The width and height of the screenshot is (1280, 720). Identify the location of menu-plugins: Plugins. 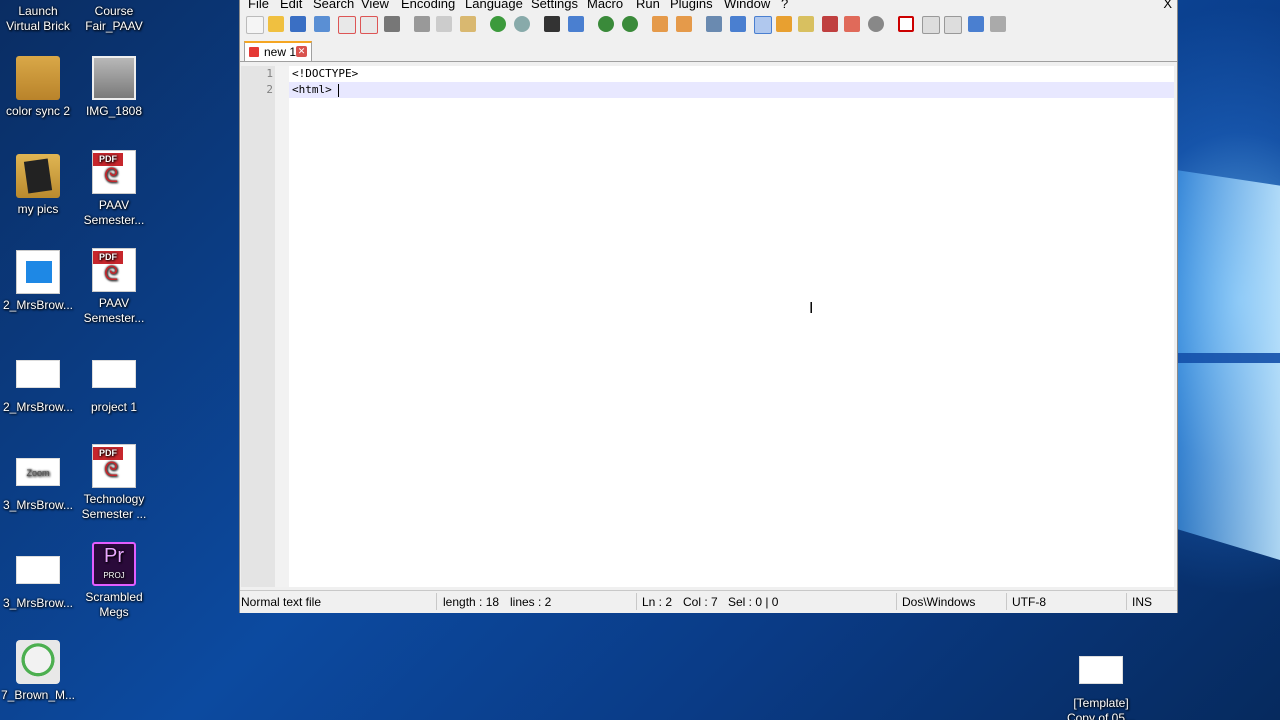
(691, 5).